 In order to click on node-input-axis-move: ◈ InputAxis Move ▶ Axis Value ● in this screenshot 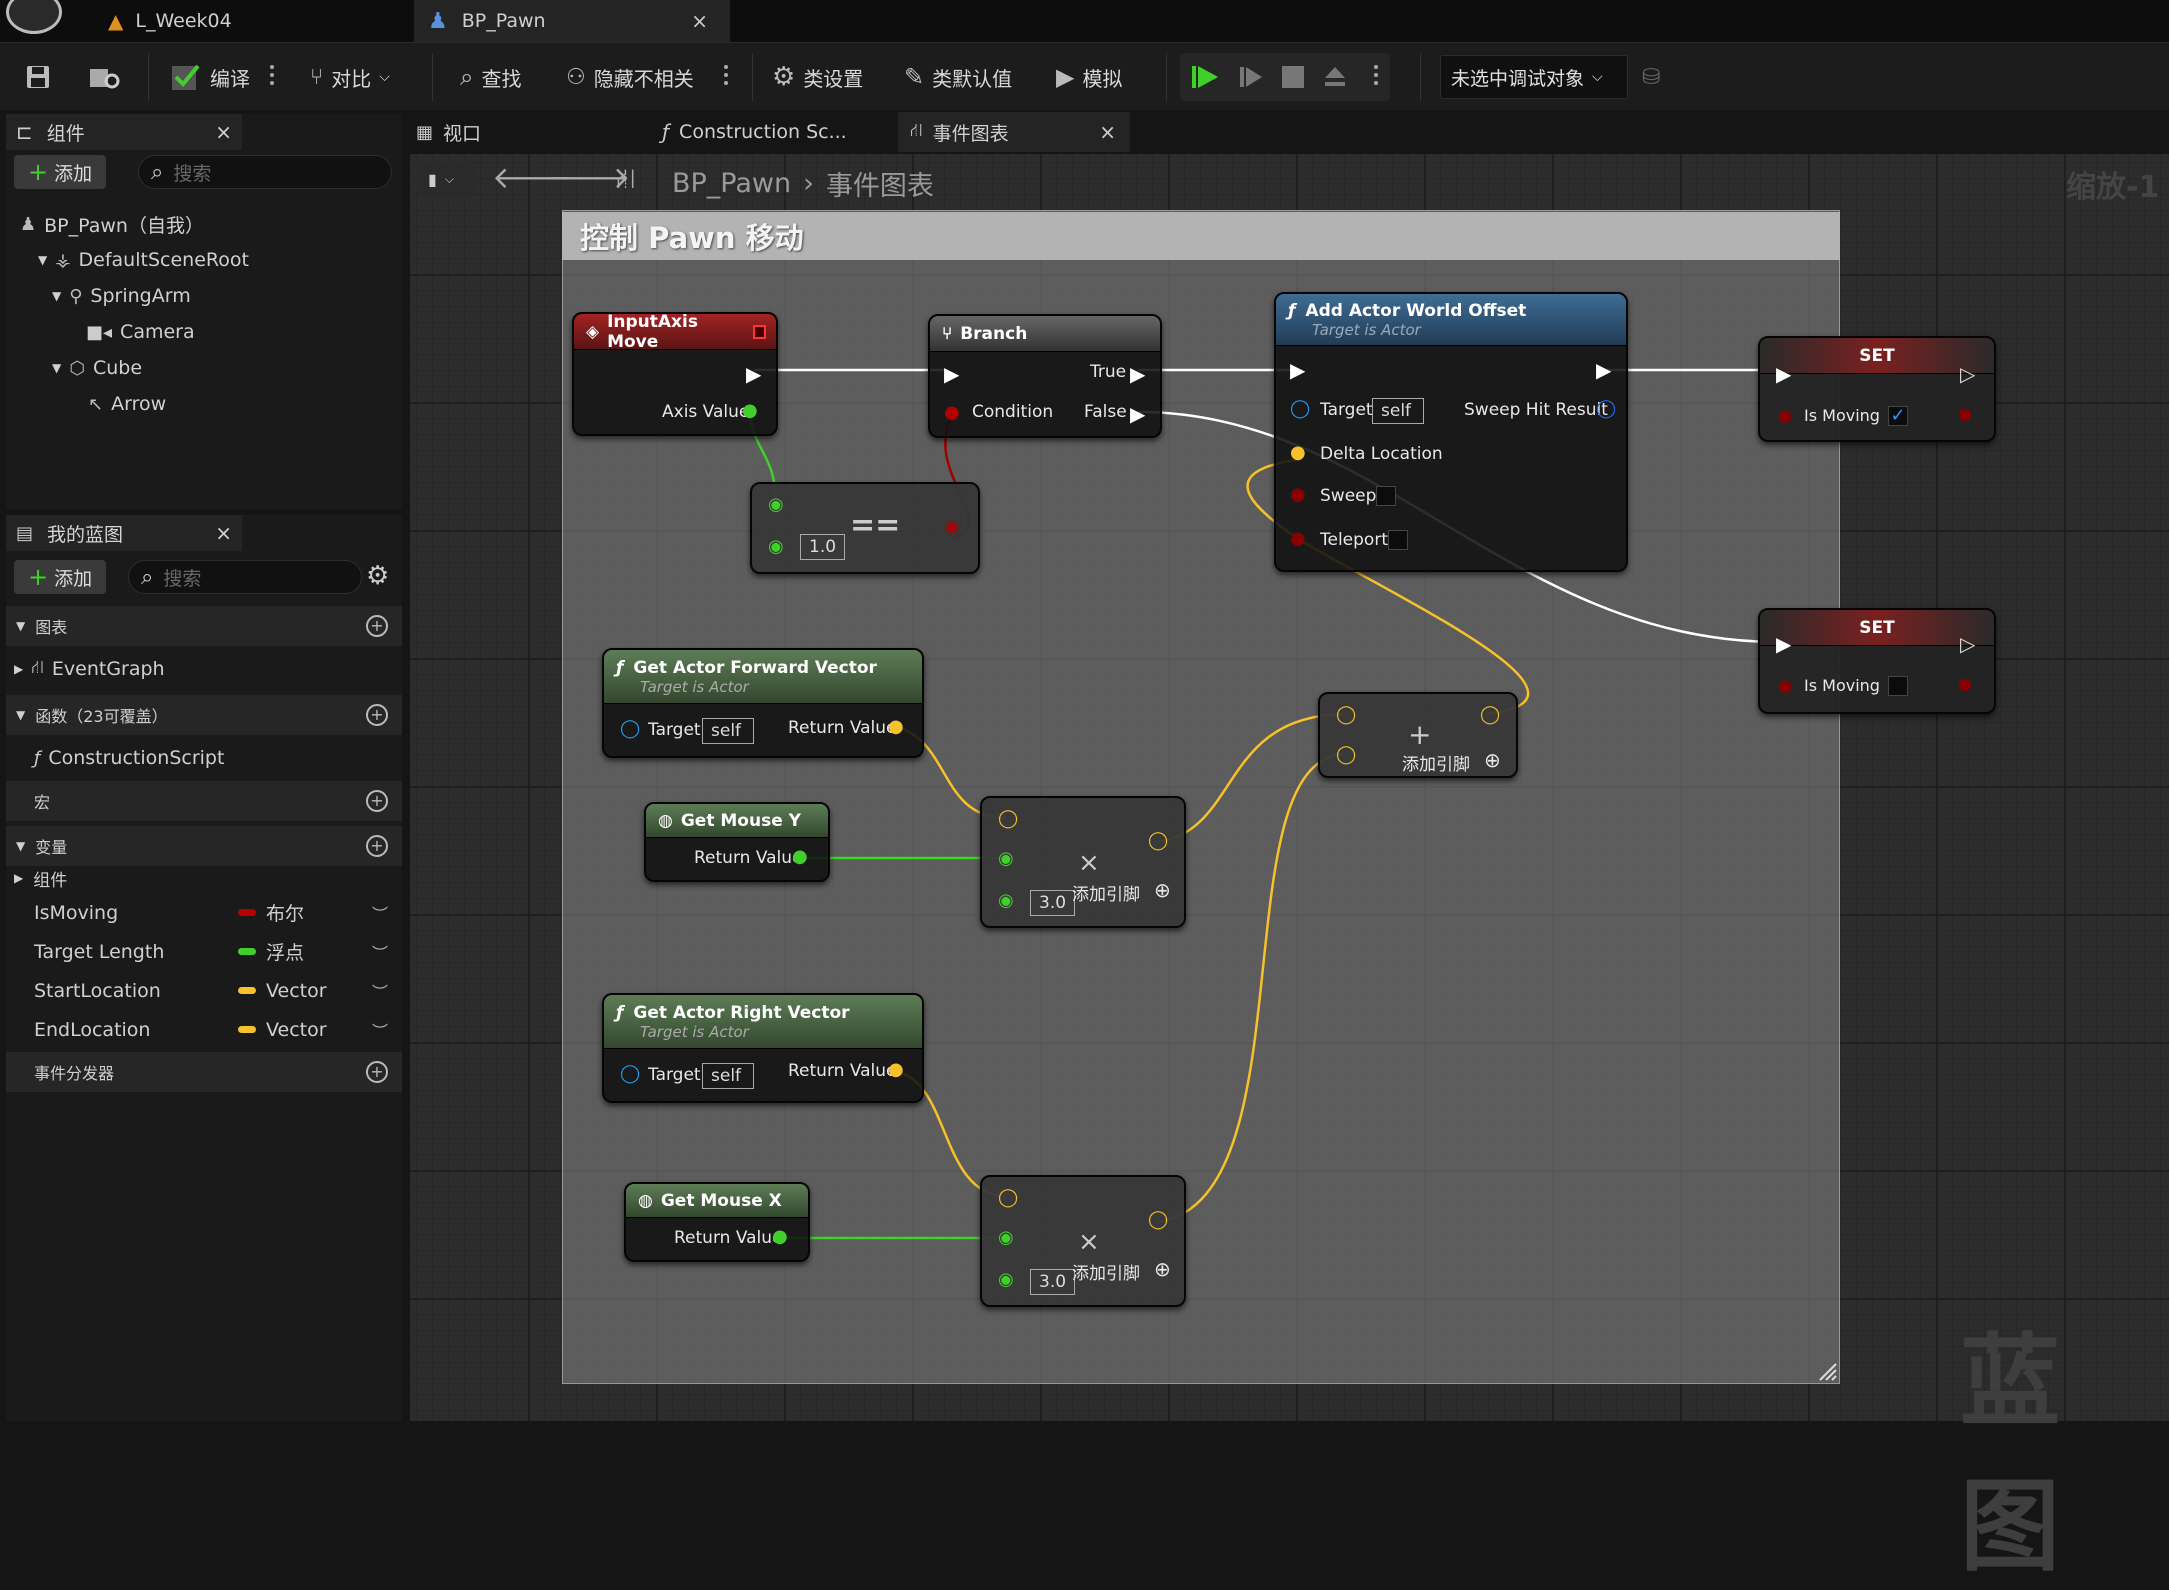, I will do `click(675, 374)`.